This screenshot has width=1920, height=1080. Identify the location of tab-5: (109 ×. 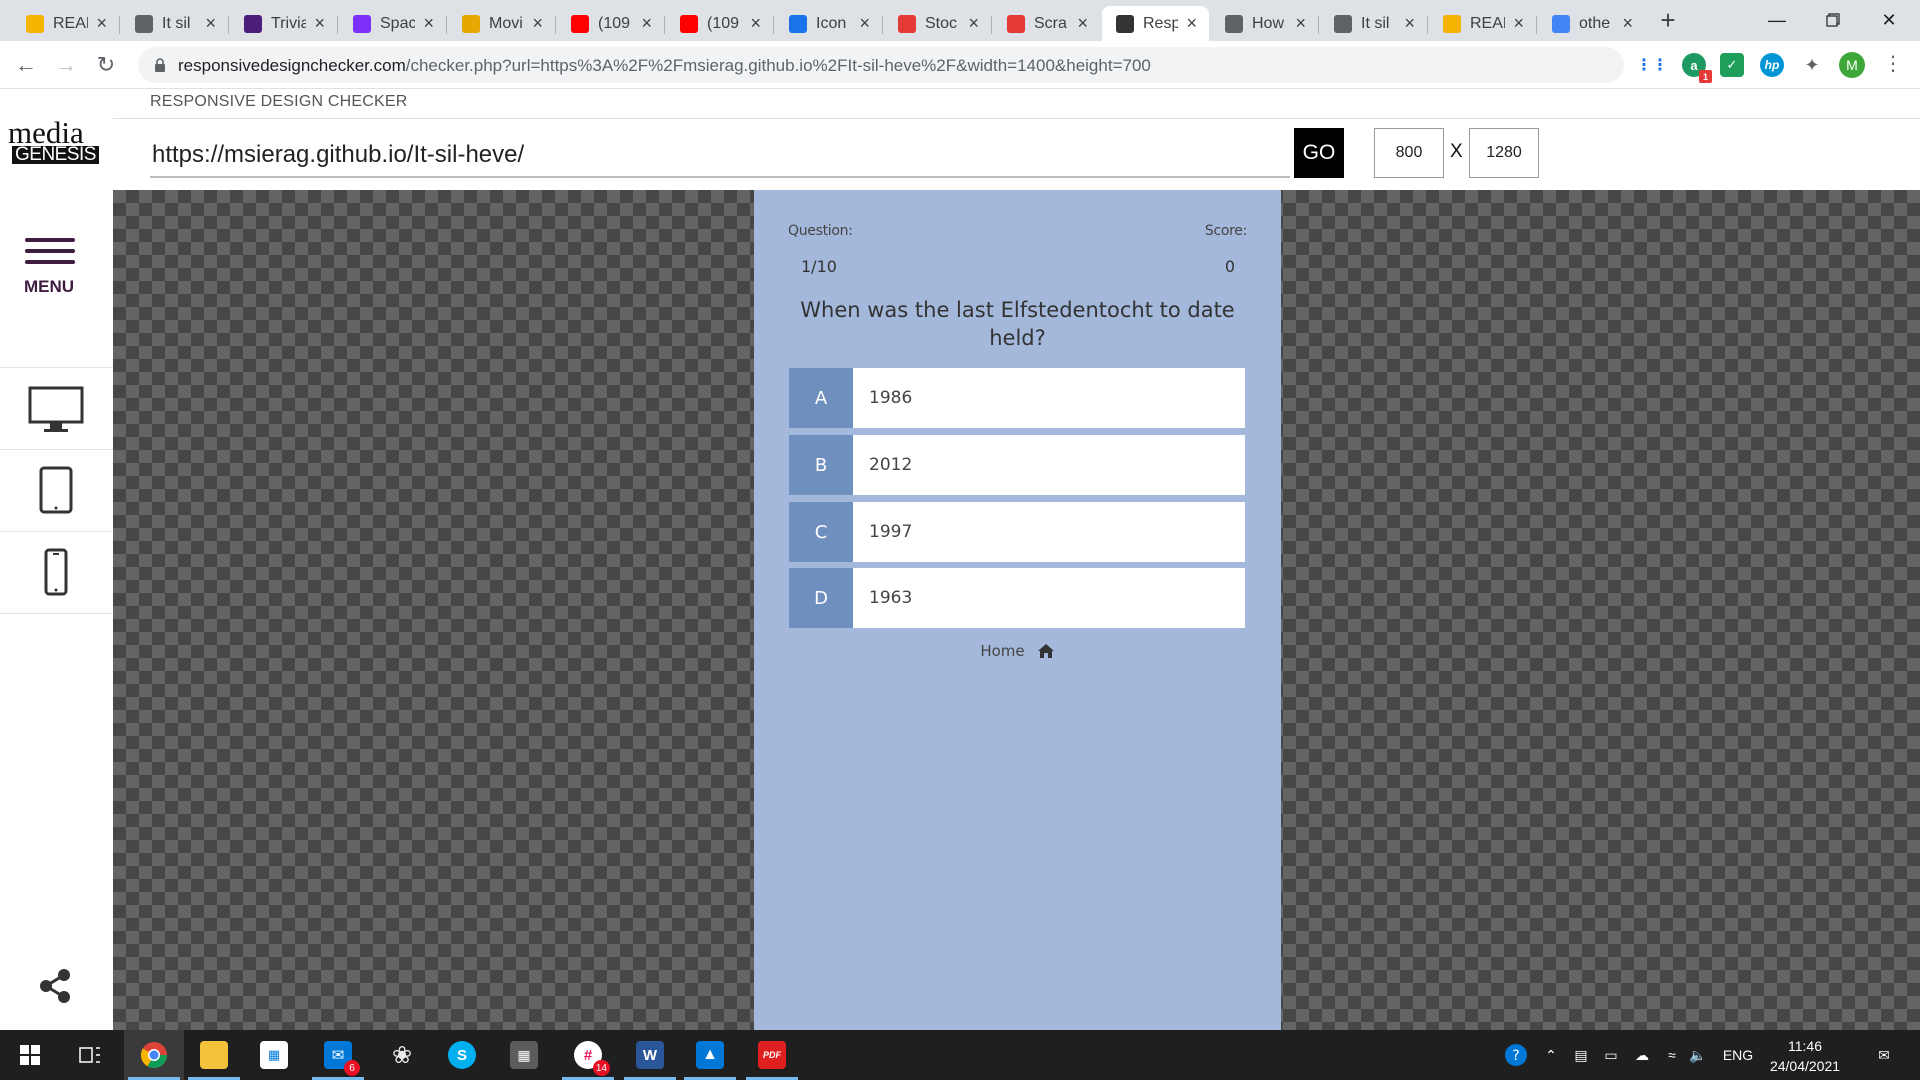
(610, 23).